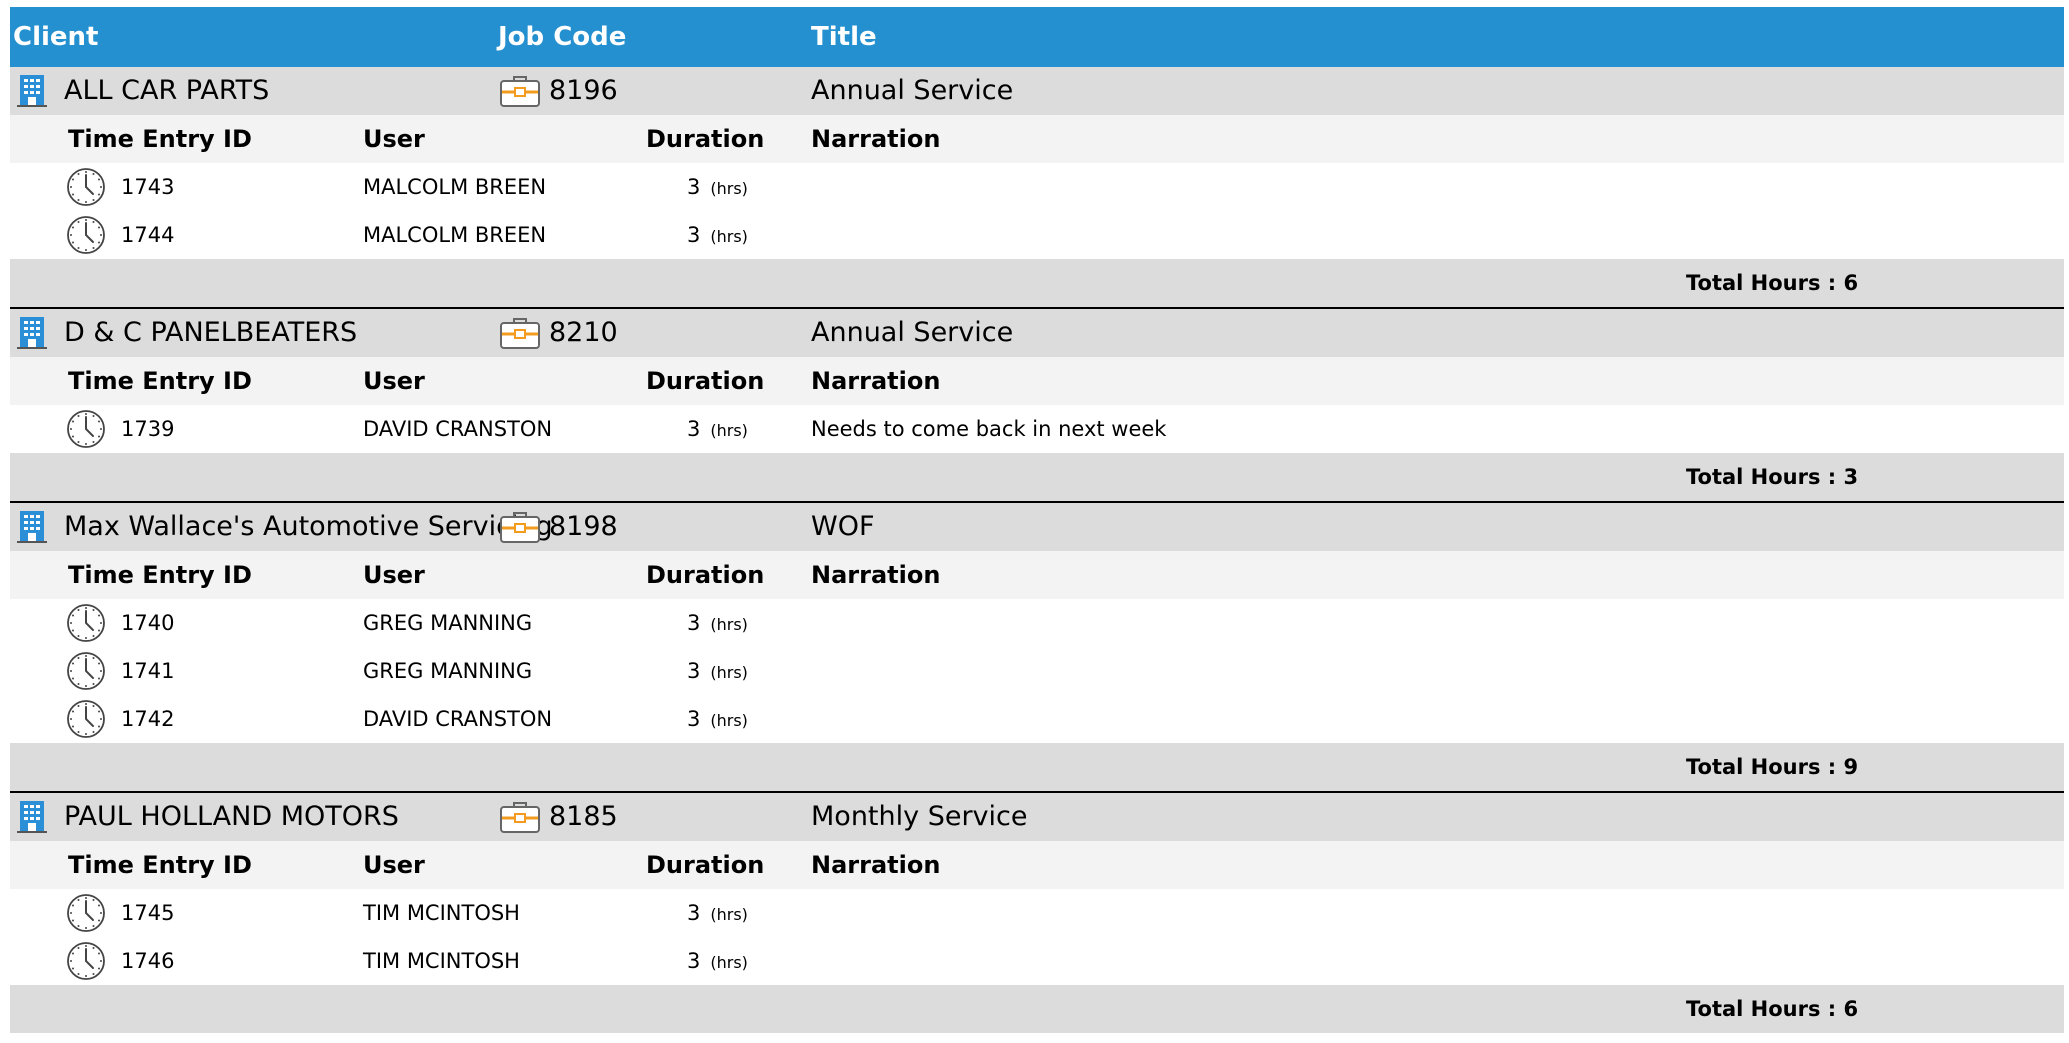 The height and width of the screenshot is (1043, 2069). I want to click on group-total-row: Total Hours : 3, so click(1037, 478).